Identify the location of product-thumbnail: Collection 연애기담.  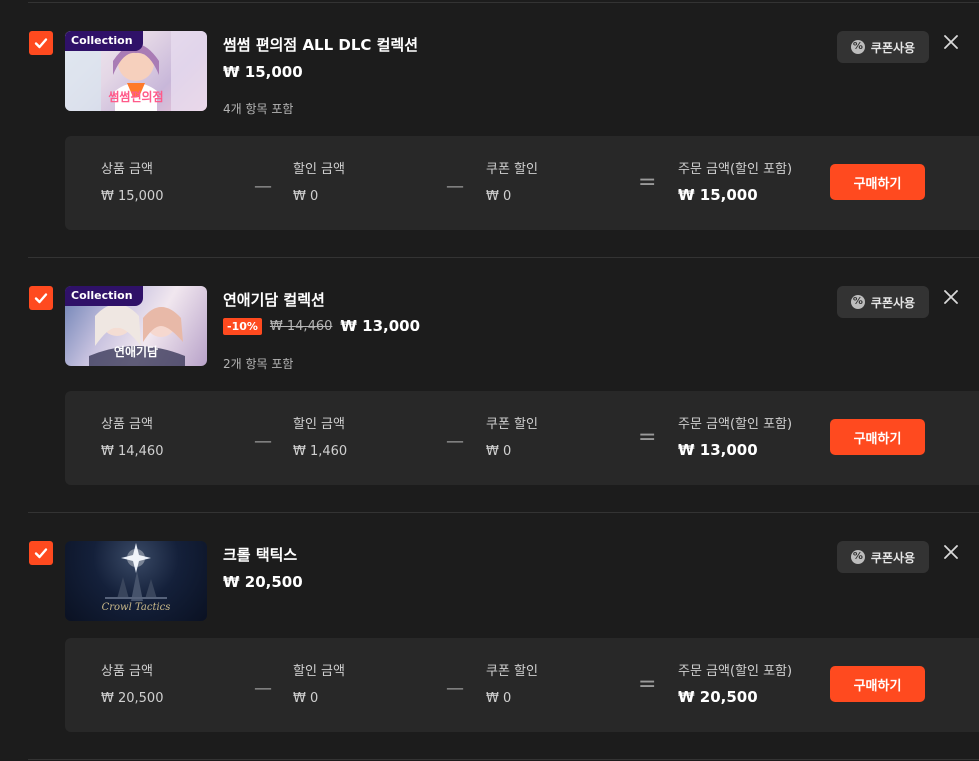
(136, 326).